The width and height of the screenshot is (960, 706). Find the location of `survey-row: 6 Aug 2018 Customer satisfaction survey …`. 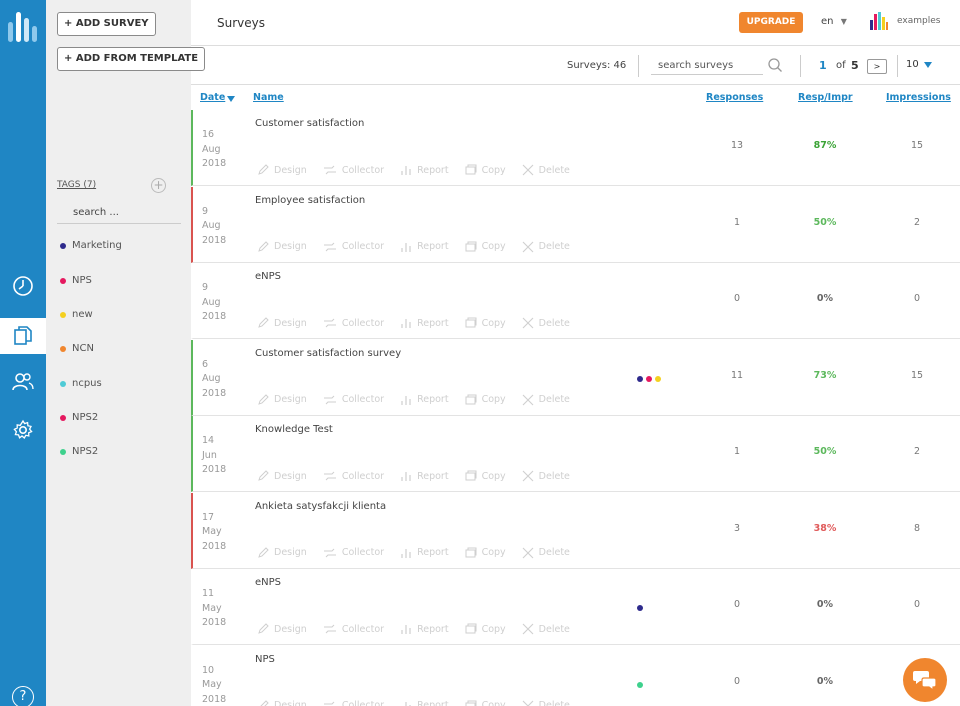

survey-row: 6 Aug 2018 Customer satisfaction survey … is located at coordinates (575, 377).